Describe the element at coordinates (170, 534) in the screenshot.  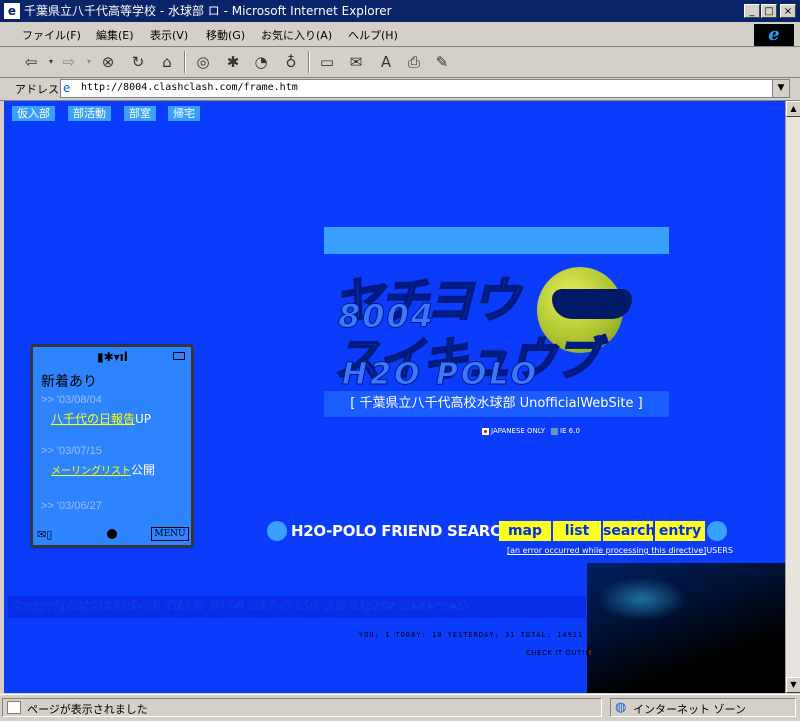
I see `phone-menu-button: MENU` at that location.